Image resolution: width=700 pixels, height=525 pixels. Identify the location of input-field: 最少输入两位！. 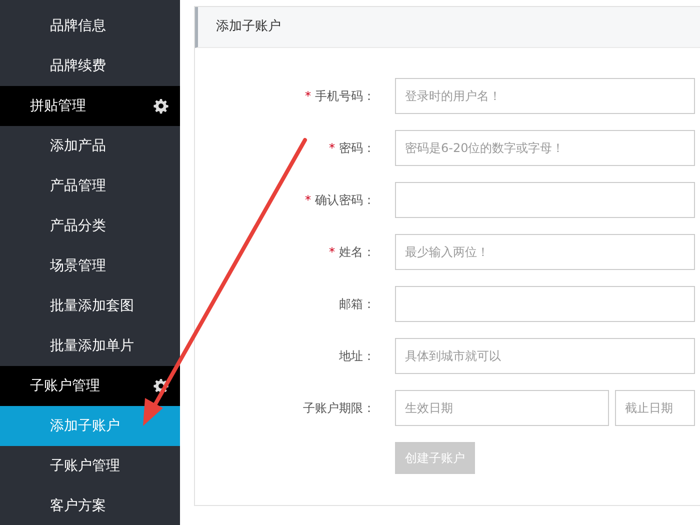
(545, 252).